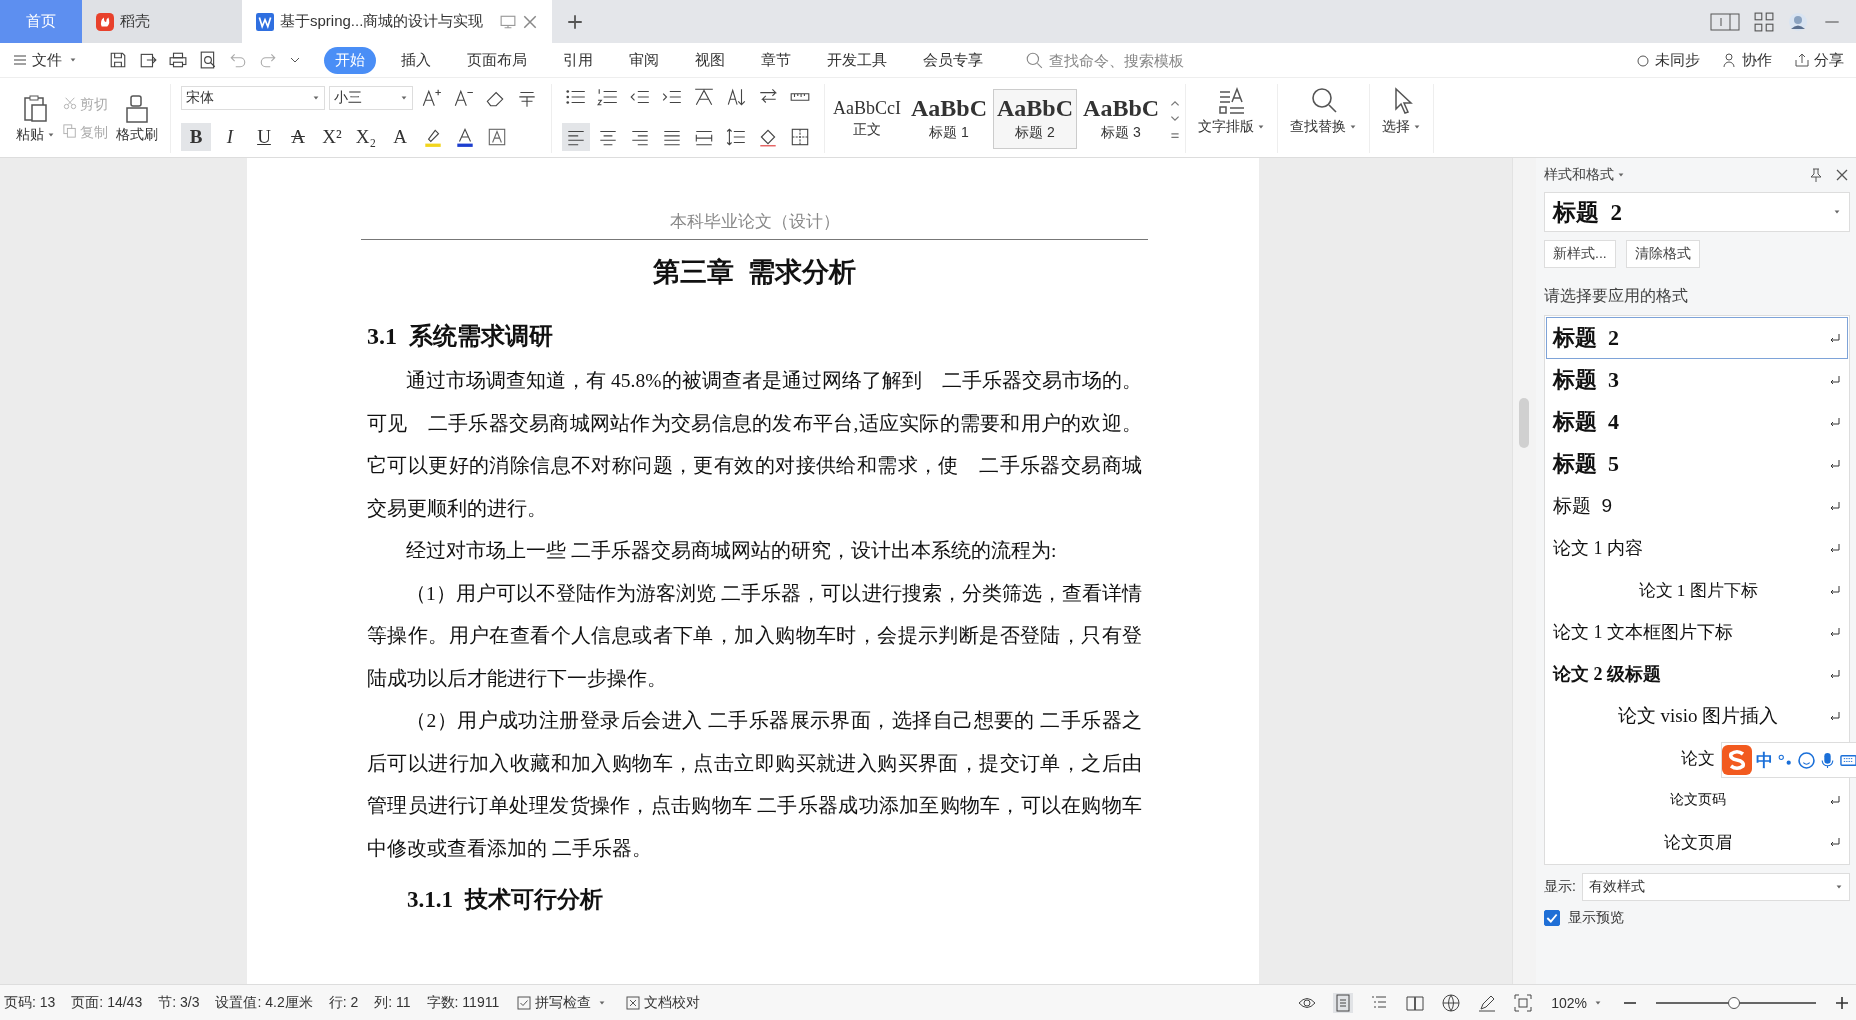  What do you see at coordinates (1747, 60) in the screenshot?
I see `toolbar-action: 协作` at bounding box center [1747, 60].